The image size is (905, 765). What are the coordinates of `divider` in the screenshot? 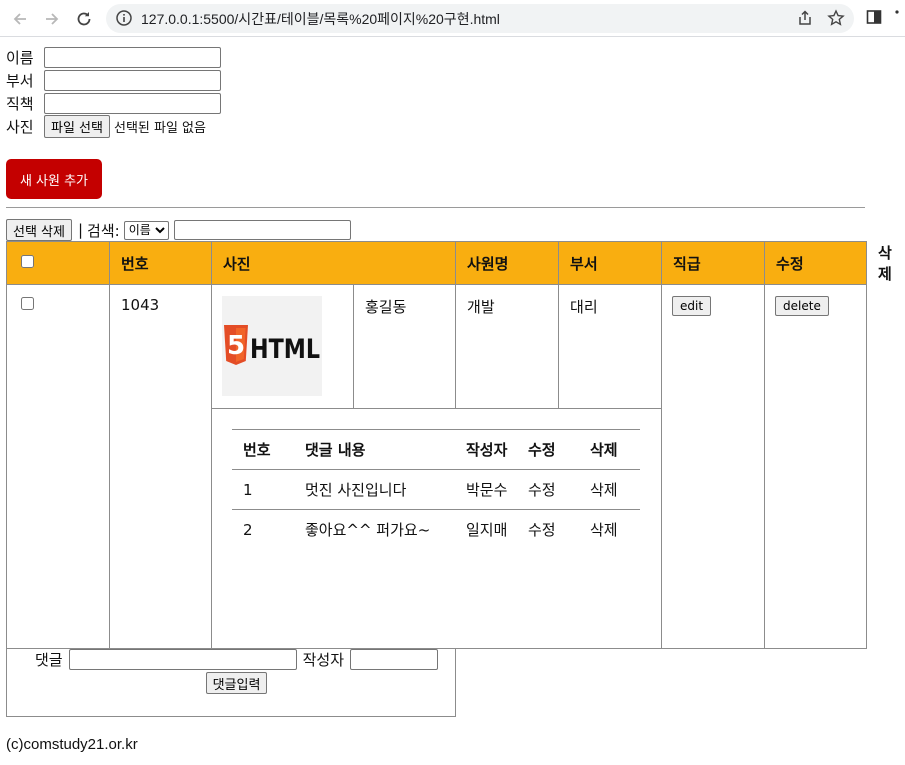 It's located at (435, 207).